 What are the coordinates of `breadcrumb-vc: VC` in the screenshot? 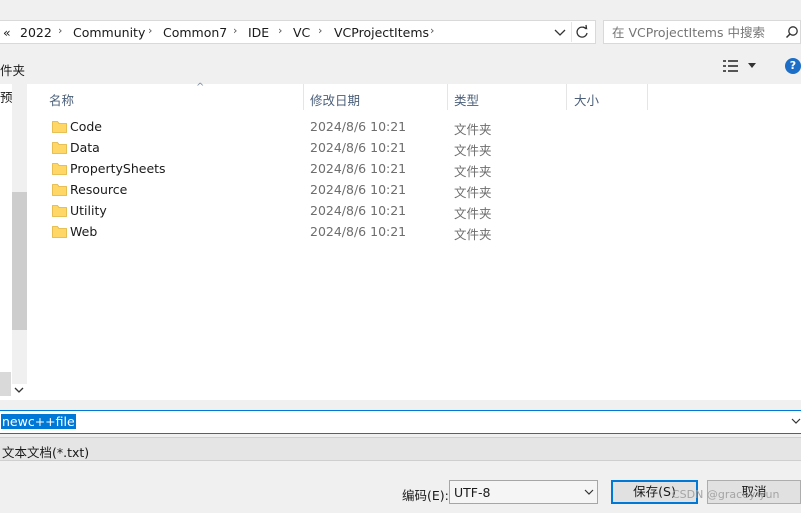 It's located at (301, 32).